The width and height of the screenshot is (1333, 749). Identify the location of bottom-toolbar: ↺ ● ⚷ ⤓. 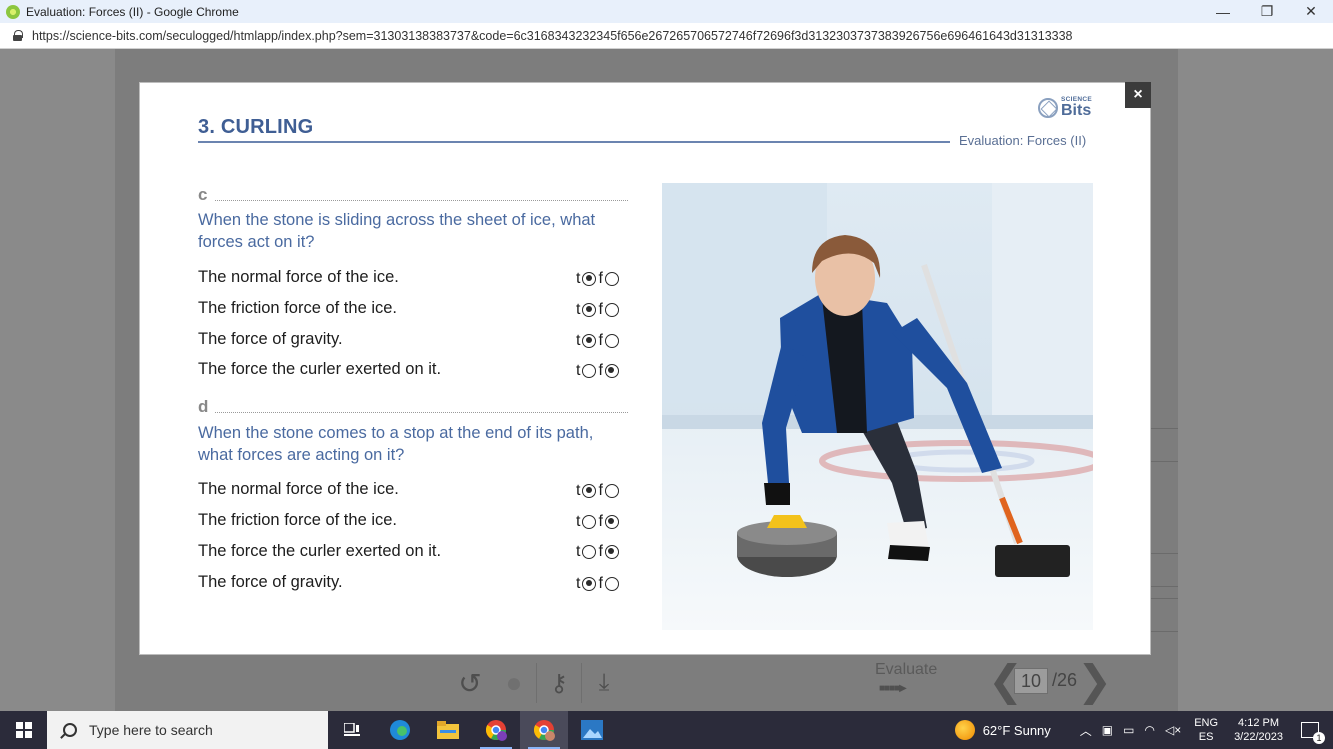
(537, 683).